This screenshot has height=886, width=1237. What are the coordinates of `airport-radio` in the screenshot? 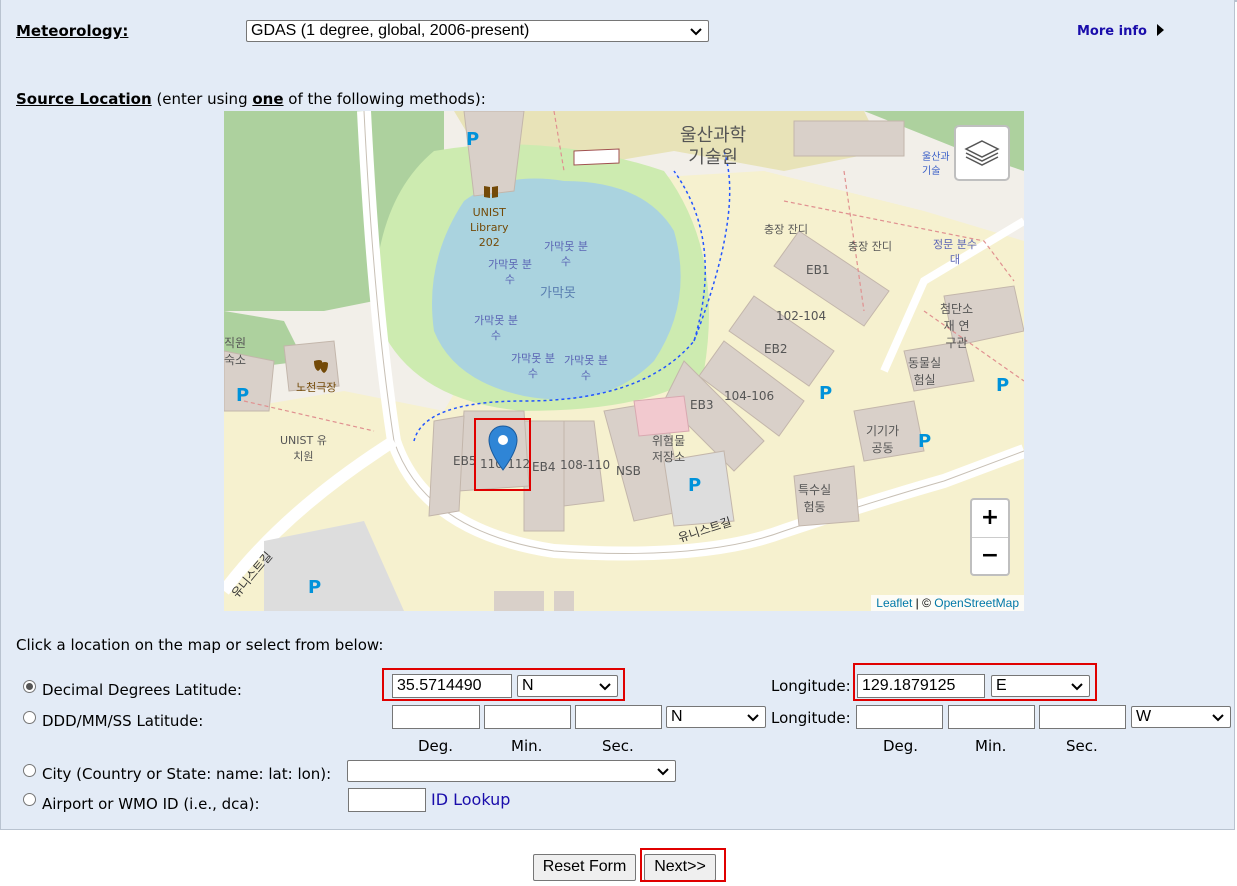 It's located at (29, 799).